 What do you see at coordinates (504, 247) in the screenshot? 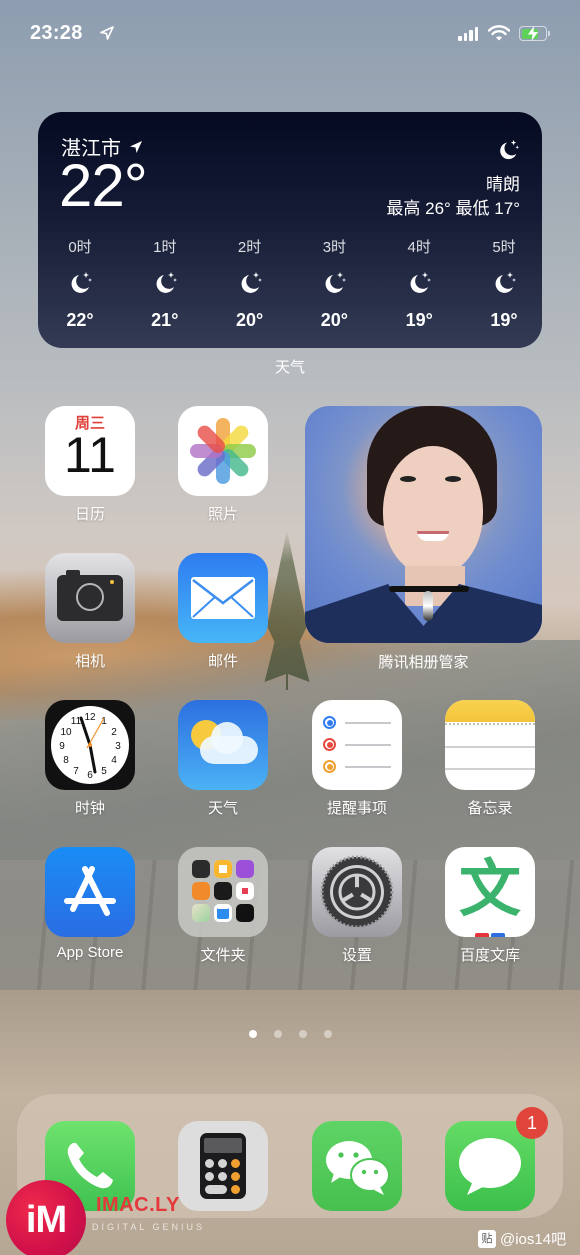
I see `hour-label: 5时` at bounding box center [504, 247].